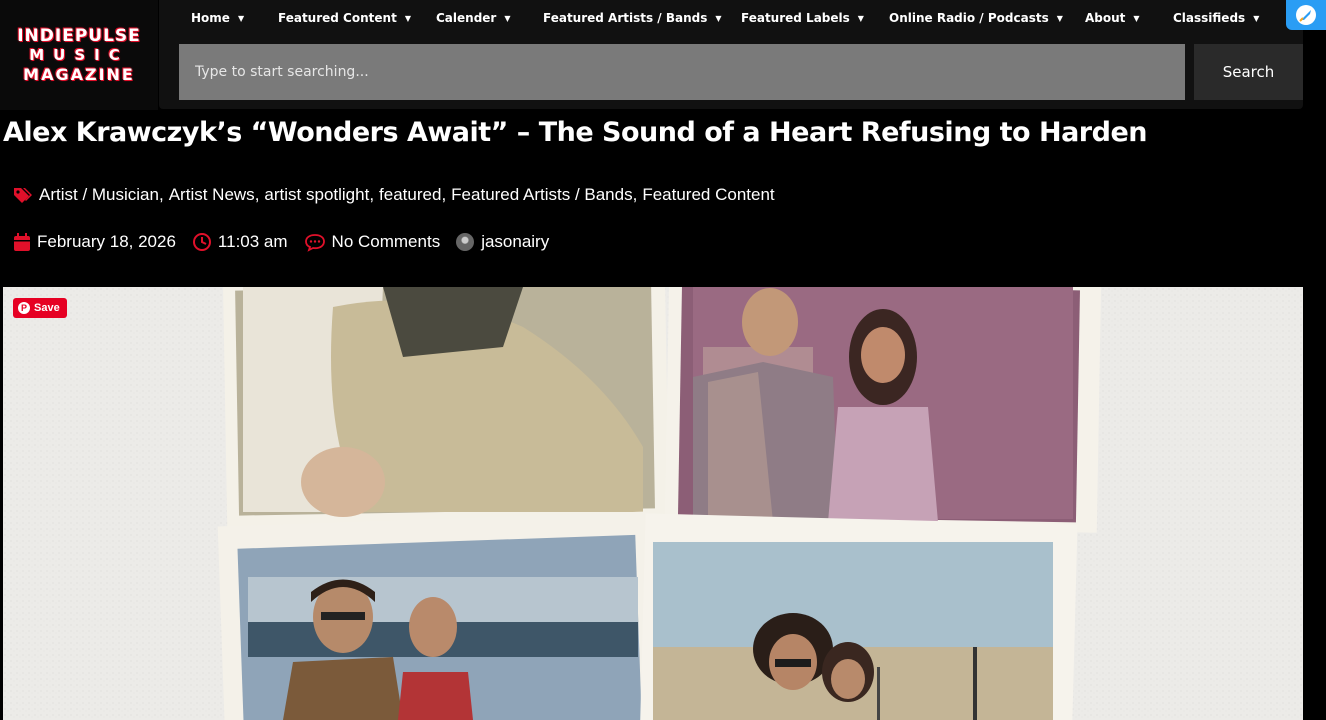 This screenshot has height=720, width=1326. I want to click on post-time: 11:03 am, so click(240, 242).